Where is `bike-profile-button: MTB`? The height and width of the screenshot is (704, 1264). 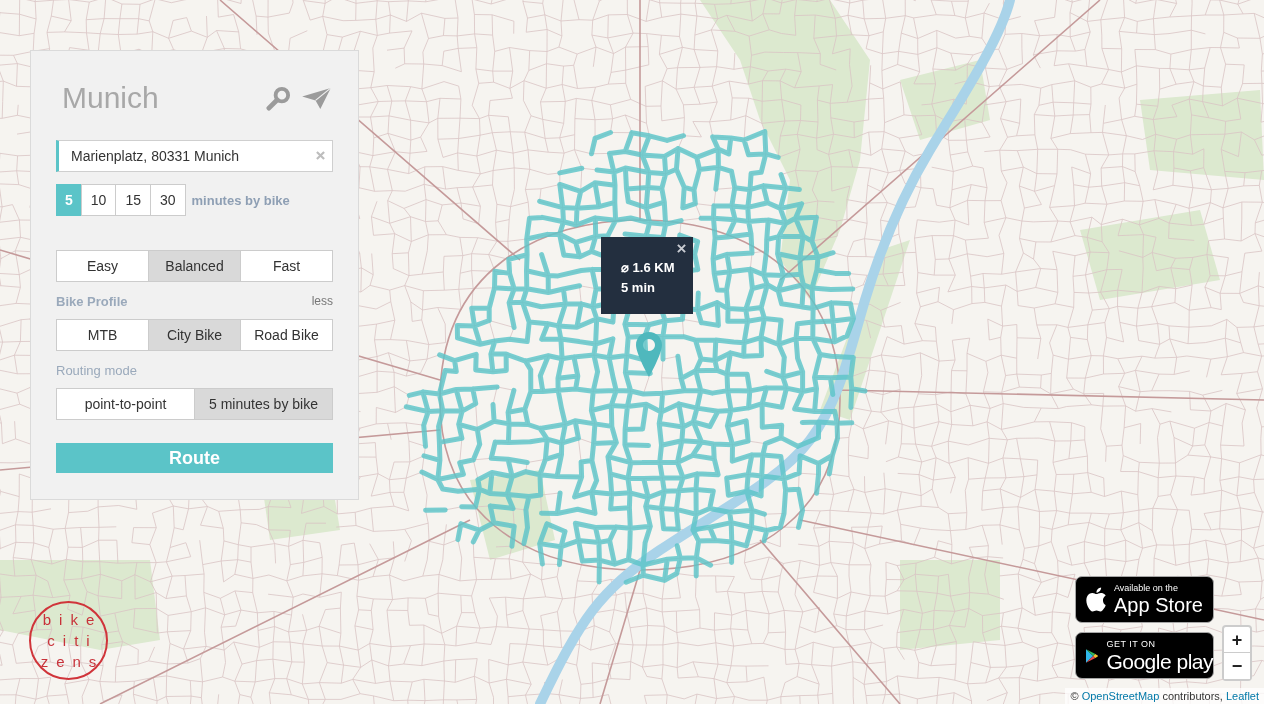
bike-profile-button: MTB is located at coordinates (102, 335).